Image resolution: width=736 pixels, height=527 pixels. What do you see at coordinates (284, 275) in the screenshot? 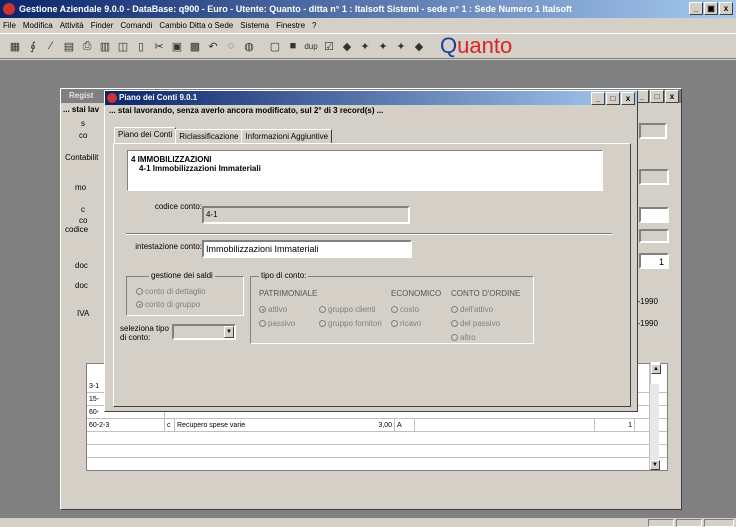
I see `tipo-conto-label: tipo di conto:` at bounding box center [284, 275].